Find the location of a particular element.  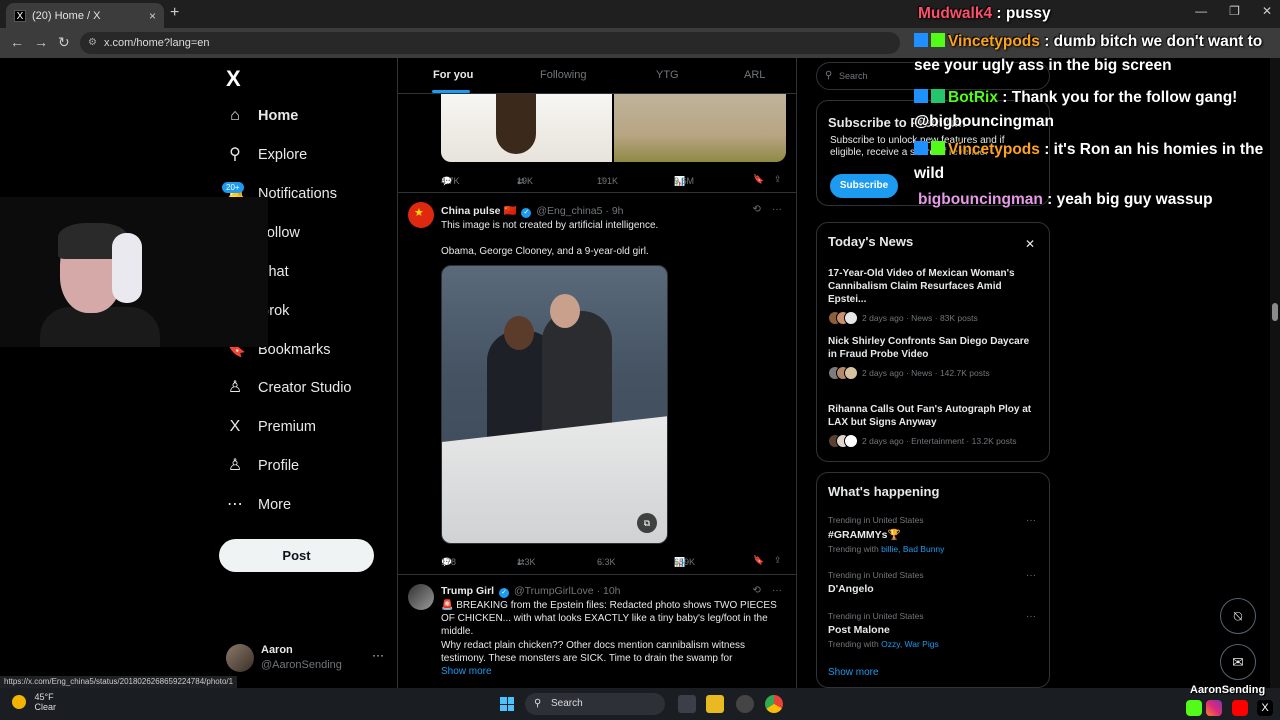

trend-name: Post Malone is located at coordinates (859, 630).